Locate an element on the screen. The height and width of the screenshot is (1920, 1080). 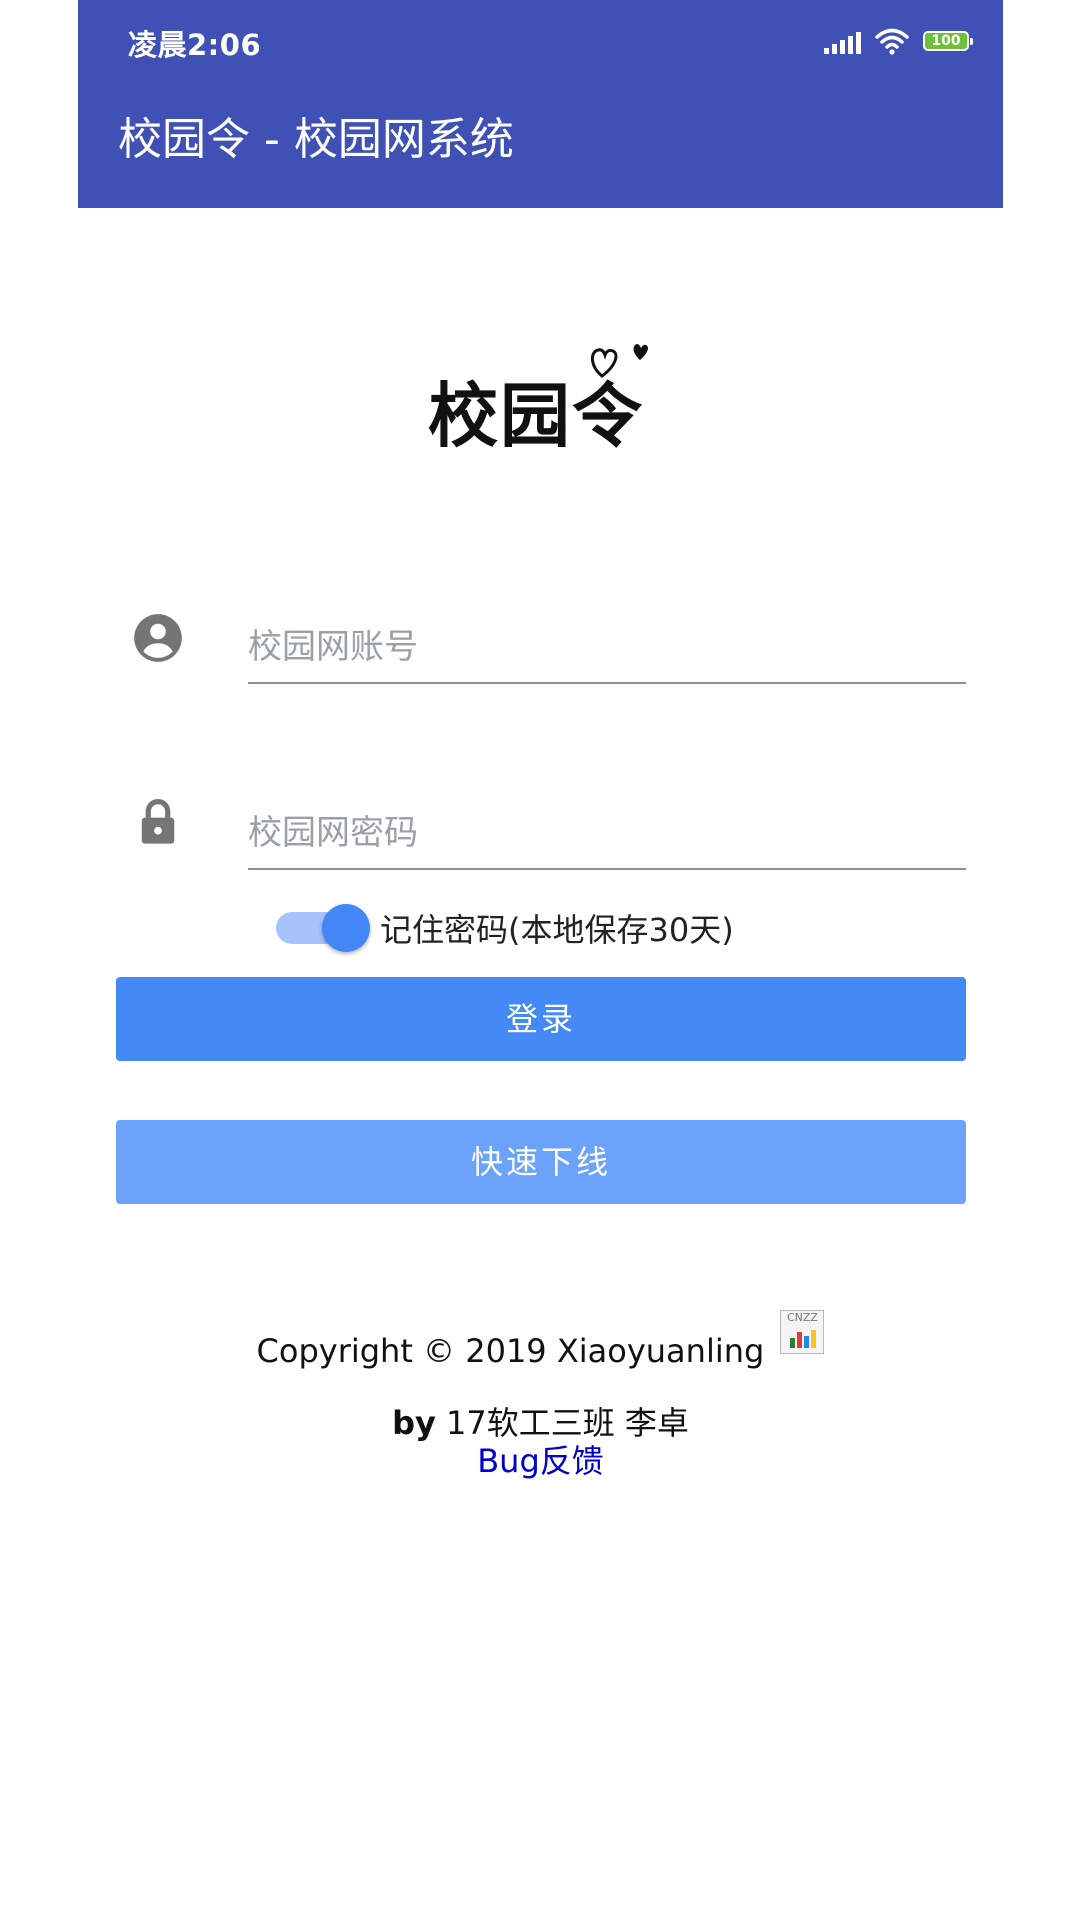
wifi-icon is located at coordinates (892, 41).